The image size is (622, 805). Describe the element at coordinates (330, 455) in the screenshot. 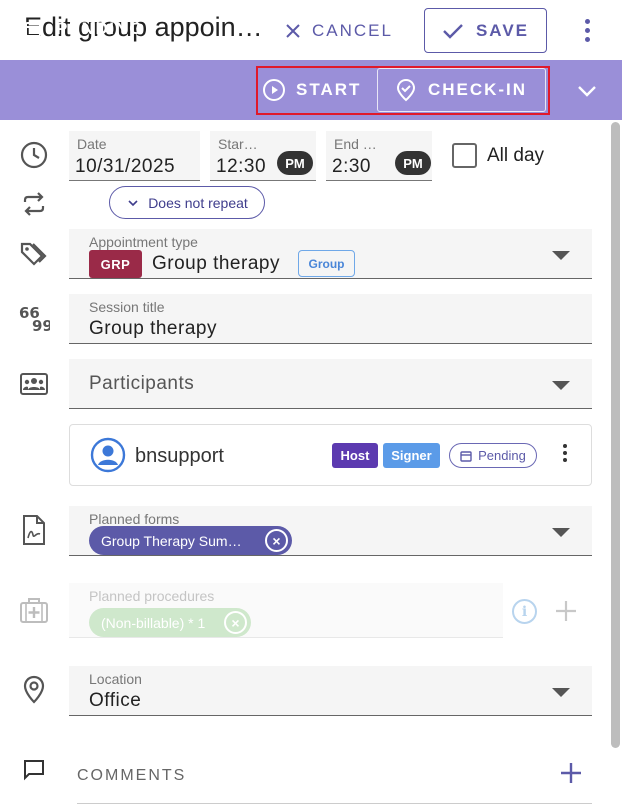

I see `participant-card: bnsupport Host Signer Pending` at that location.